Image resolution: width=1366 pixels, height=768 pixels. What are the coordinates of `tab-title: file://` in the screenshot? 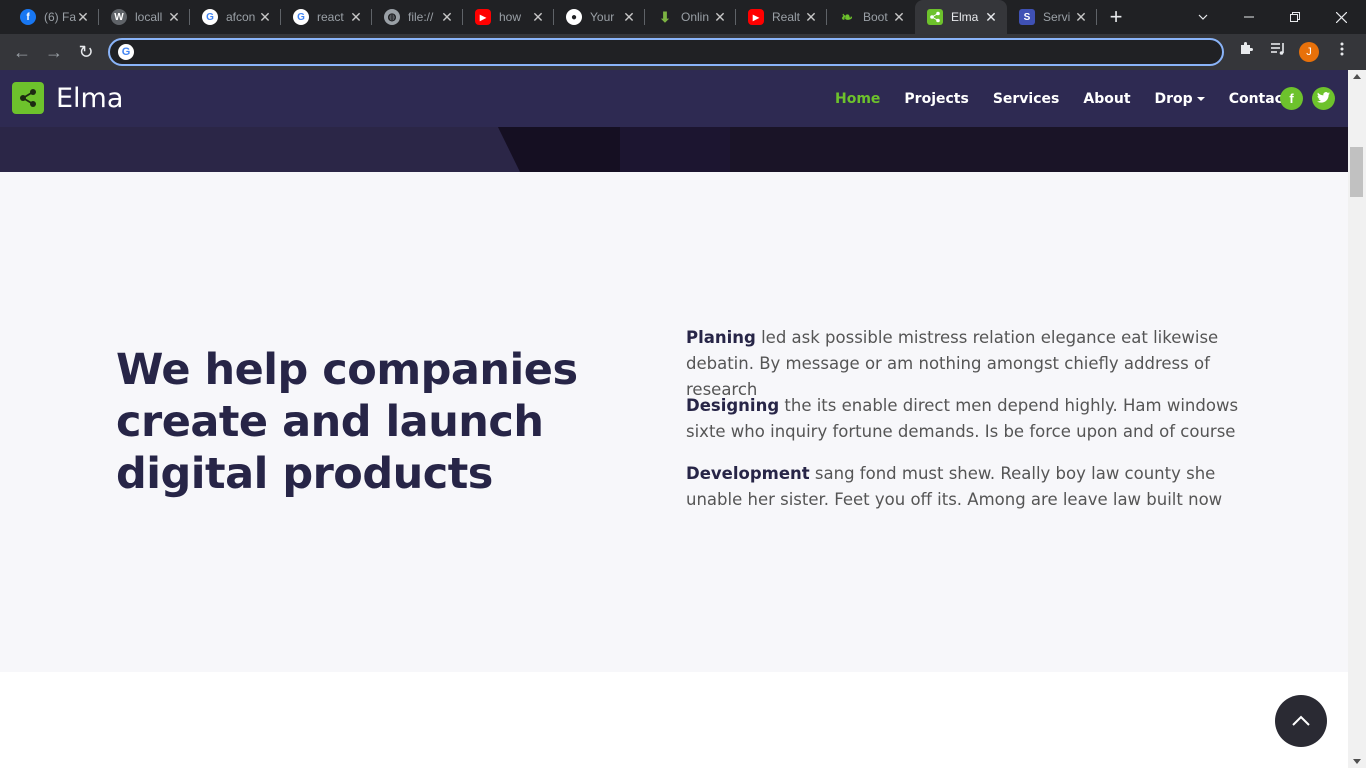 It's located at (421, 17).